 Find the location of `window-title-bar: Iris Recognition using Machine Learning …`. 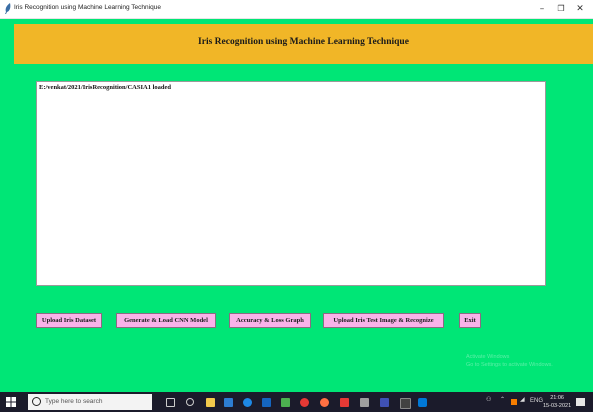

window-title-bar: Iris Recognition using Machine Learning … is located at coordinates (296, 9).